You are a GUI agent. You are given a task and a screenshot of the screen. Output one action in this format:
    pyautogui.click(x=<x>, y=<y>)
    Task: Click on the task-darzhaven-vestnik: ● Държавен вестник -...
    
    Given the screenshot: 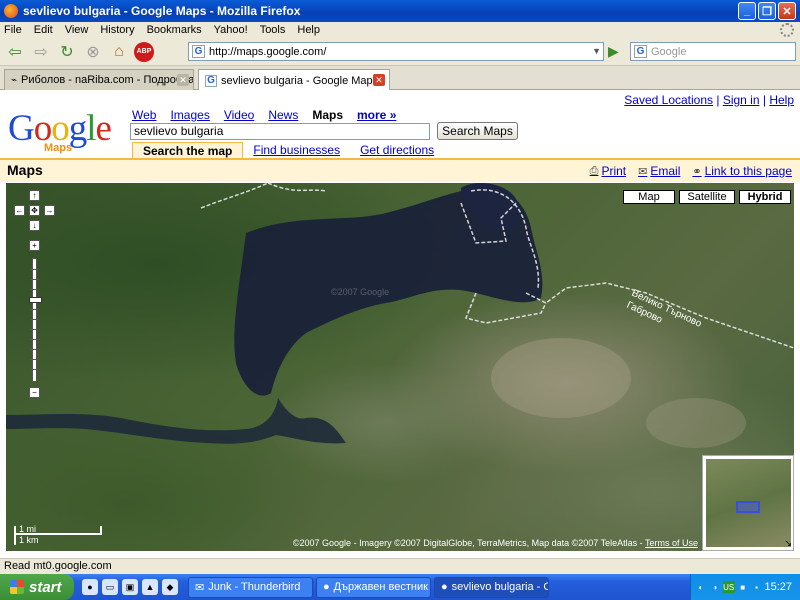 What is the action you would take?
    pyautogui.click(x=373, y=587)
    